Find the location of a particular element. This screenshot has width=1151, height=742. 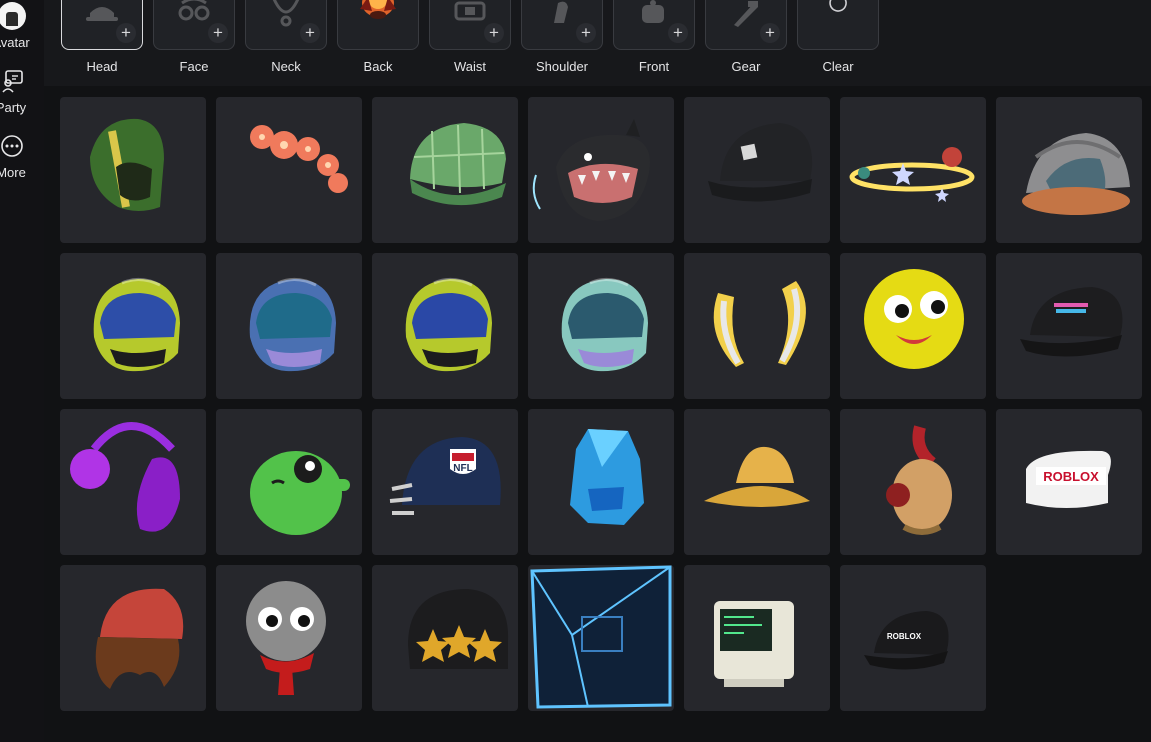

item-tile-microphone-head is located at coordinates (289, 638).